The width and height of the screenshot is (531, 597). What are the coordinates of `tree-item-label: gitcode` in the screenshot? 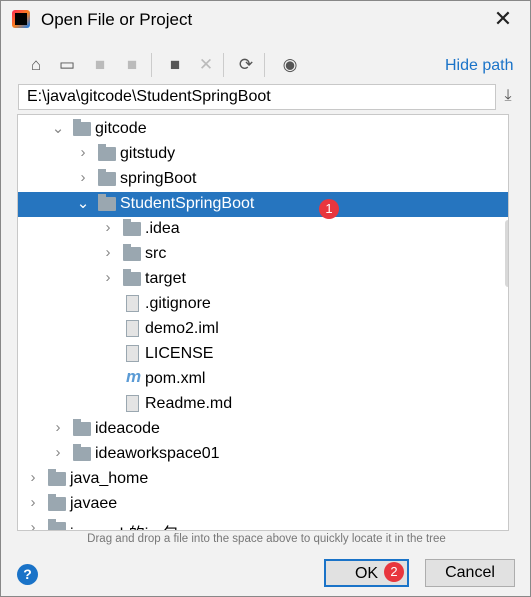 It's located at (121, 128).